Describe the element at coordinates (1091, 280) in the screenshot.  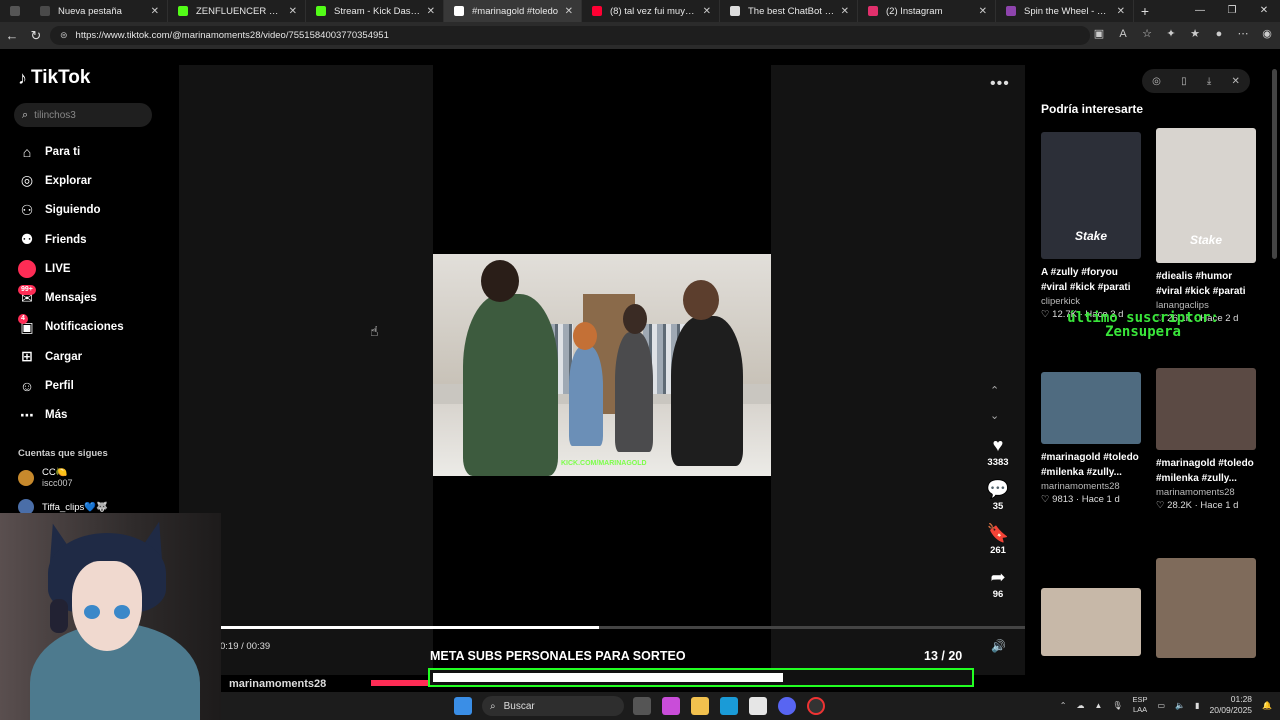
I see `recommendation-caption: A #zully #foryou #viral #kick #parati` at that location.